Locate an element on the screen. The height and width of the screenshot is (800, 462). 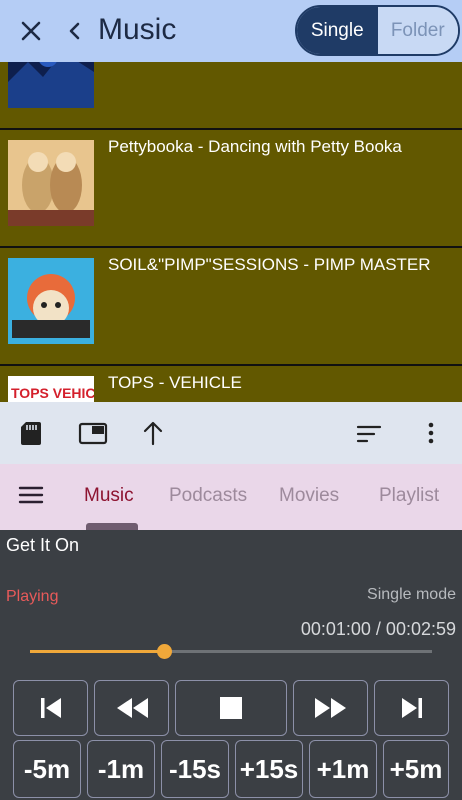
page-title: Music is located at coordinates (137, 29).